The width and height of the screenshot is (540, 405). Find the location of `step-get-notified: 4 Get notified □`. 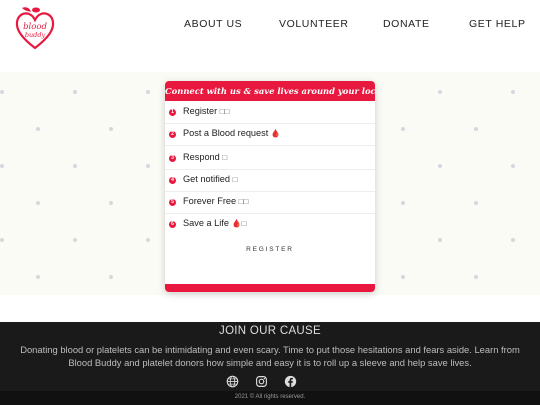

step-get-notified: 4 Get notified □ is located at coordinates (270, 181).